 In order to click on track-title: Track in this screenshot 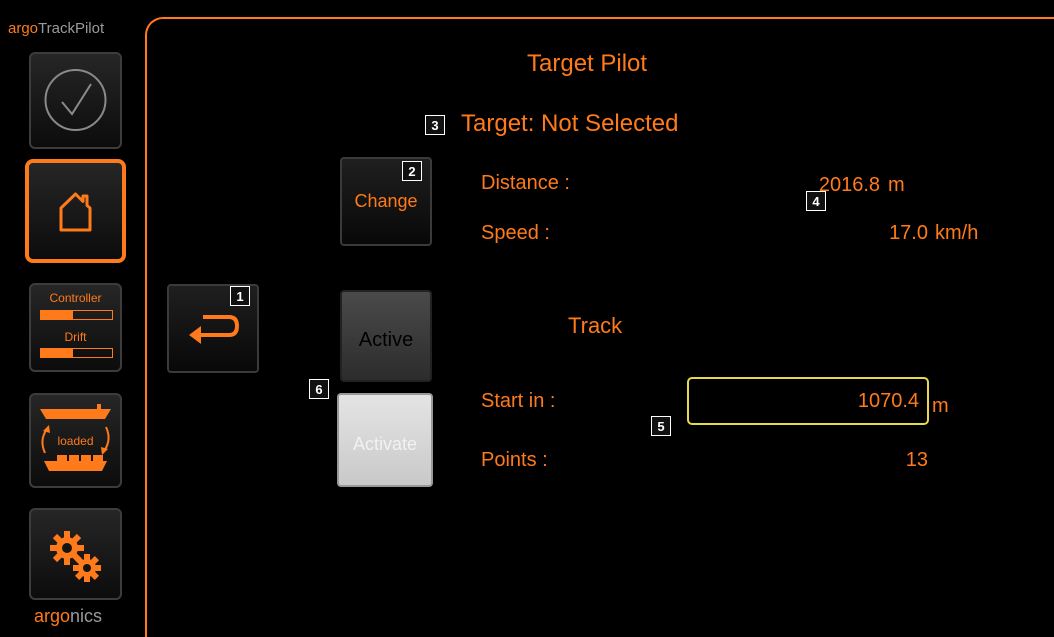, I will do `click(595, 325)`.